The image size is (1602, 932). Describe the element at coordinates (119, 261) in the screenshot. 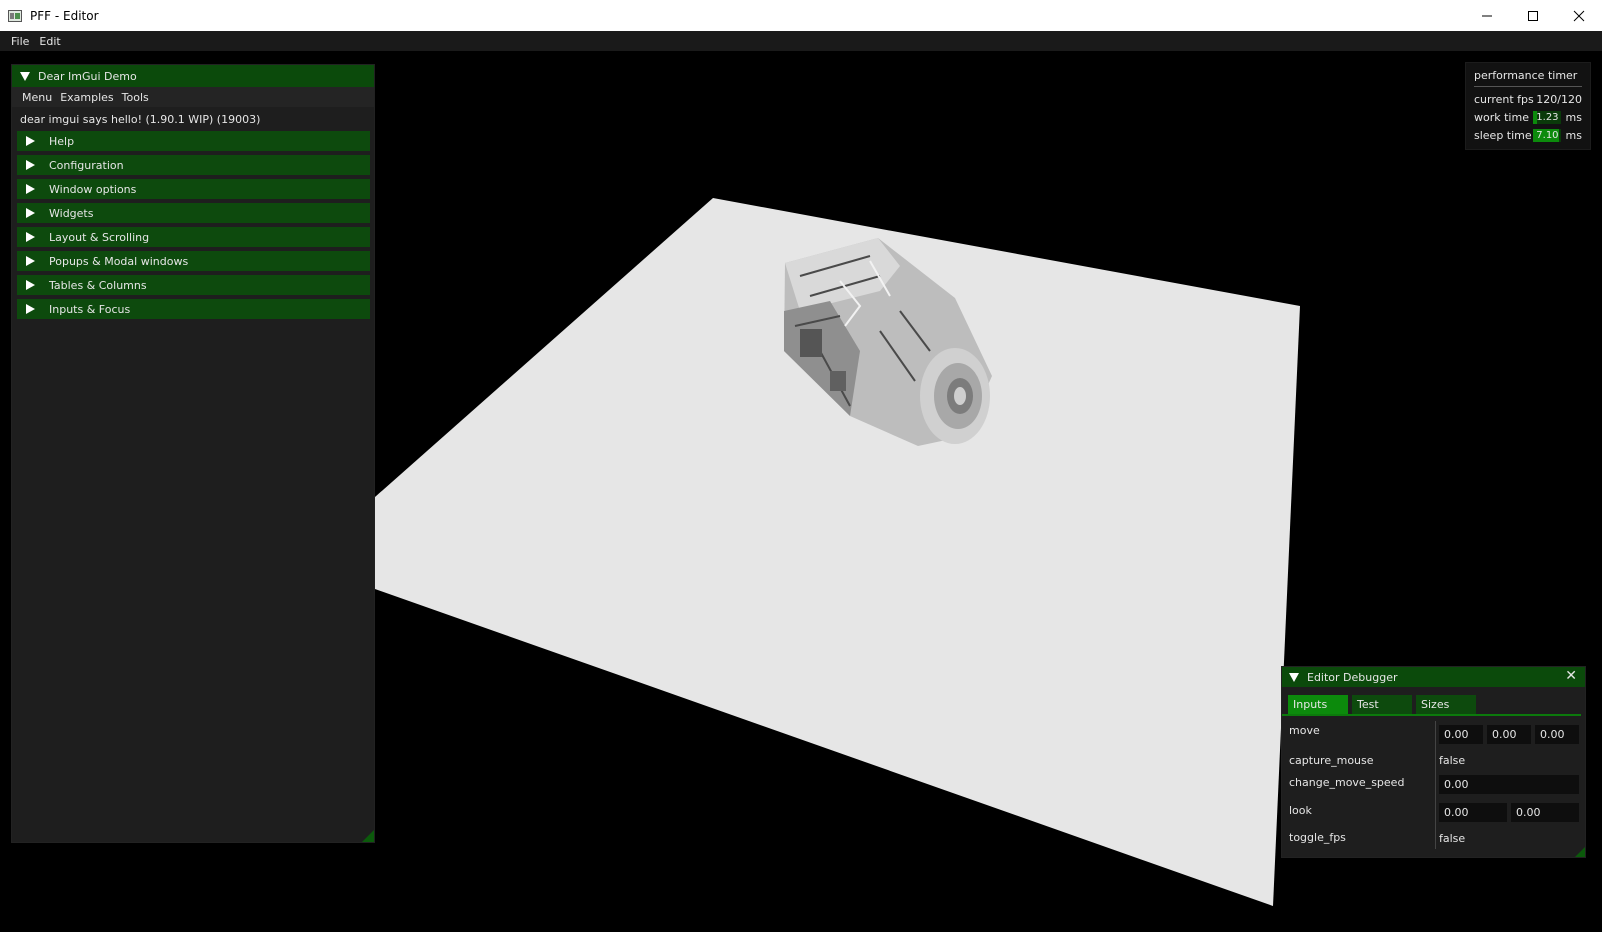

I see `section-label: Popups & Modal windows` at that location.